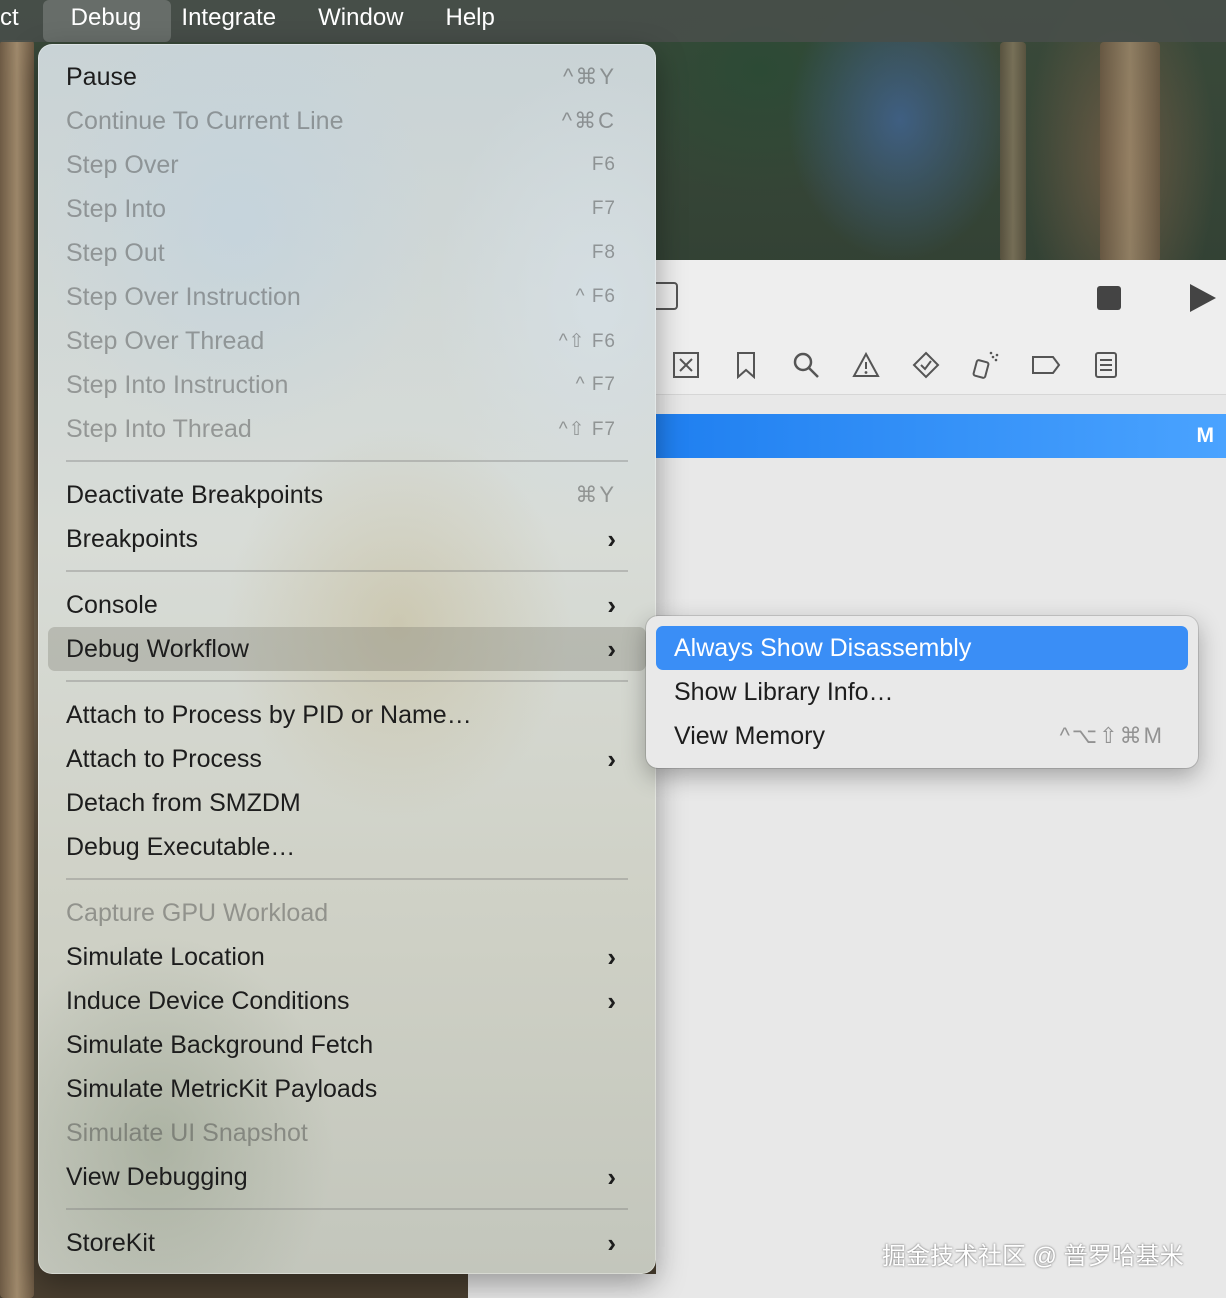 The width and height of the screenshot is (1226, 1298). I want to click on bookmark-icon, so click(746, 365).